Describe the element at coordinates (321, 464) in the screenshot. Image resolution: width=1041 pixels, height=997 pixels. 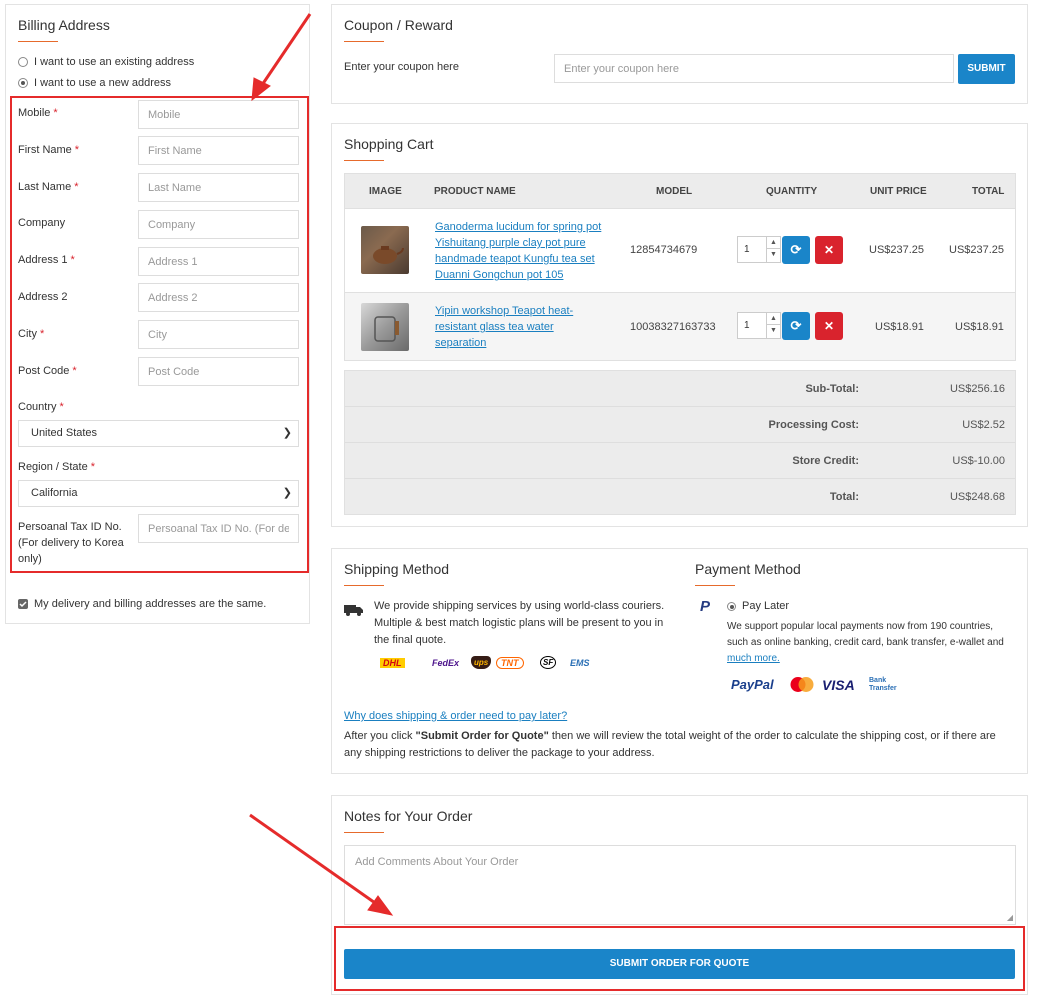
I see `annotation-arrows` at that location.